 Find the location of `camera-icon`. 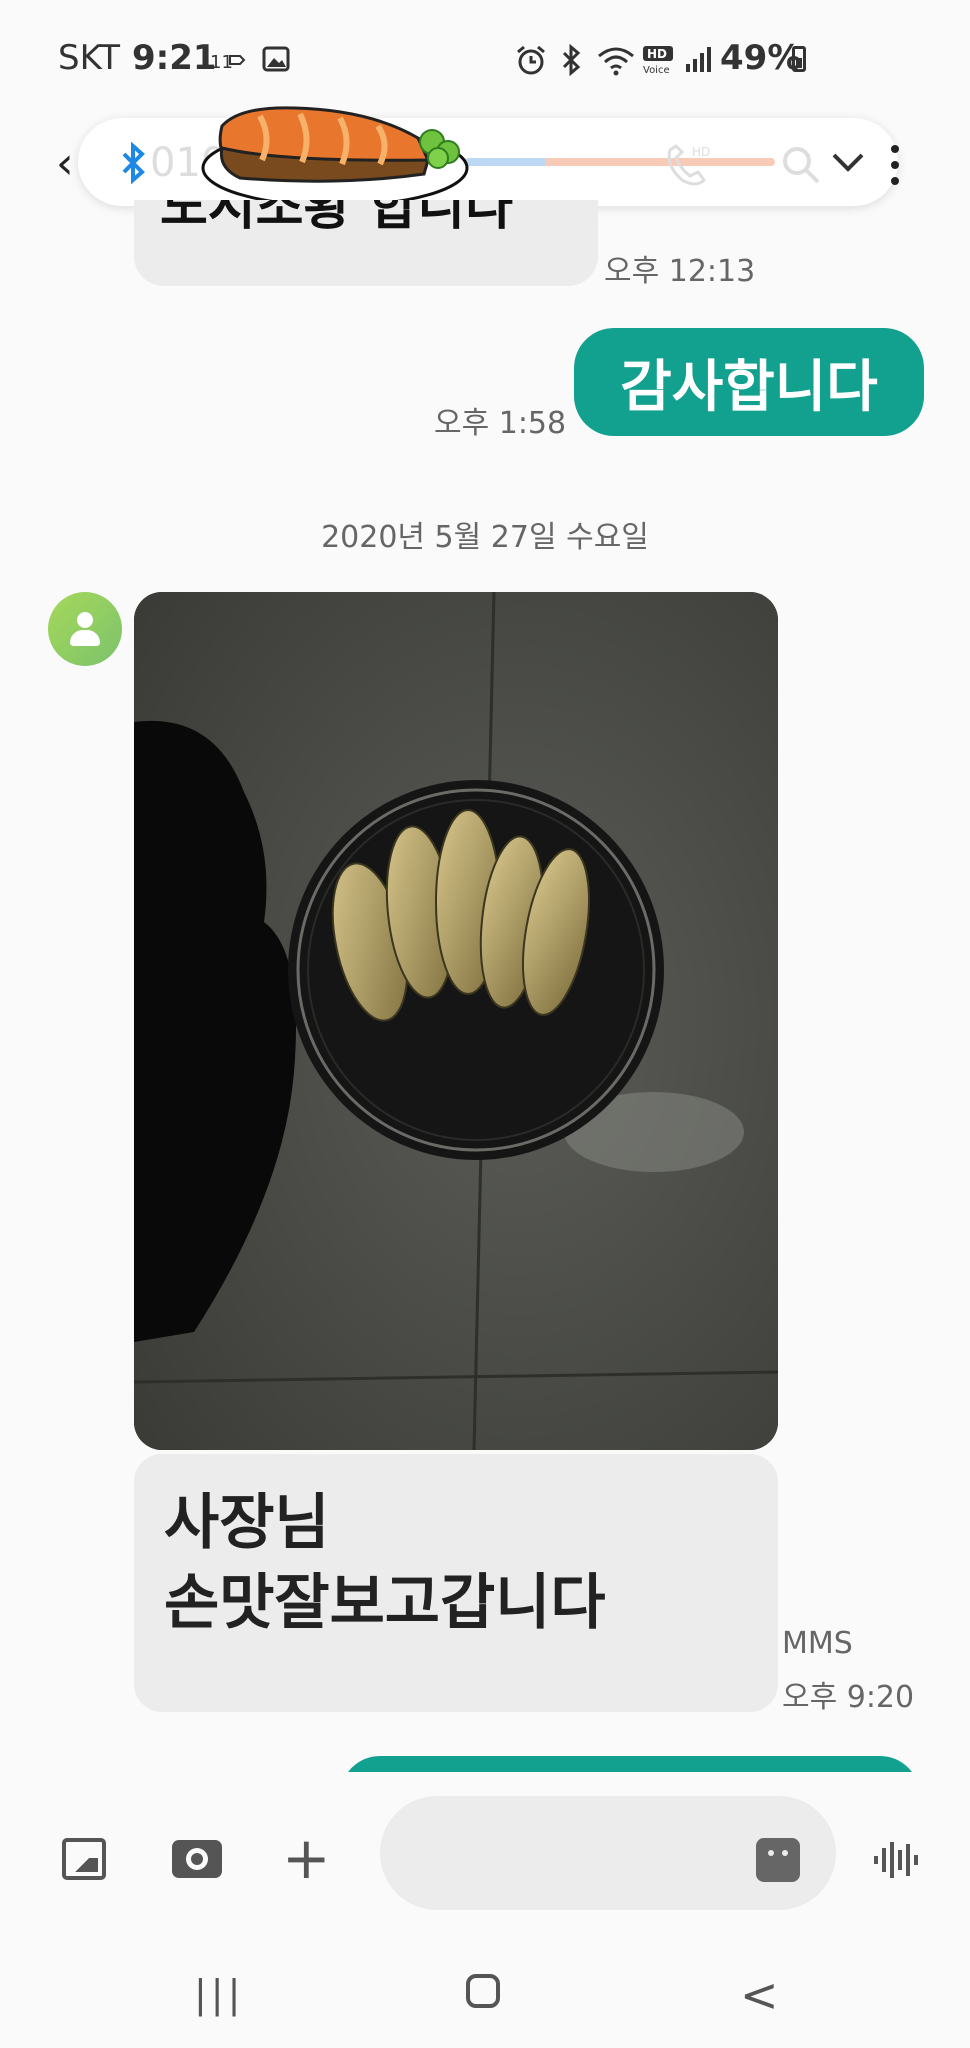

camera-icon is located at coordinates (197, 1859).